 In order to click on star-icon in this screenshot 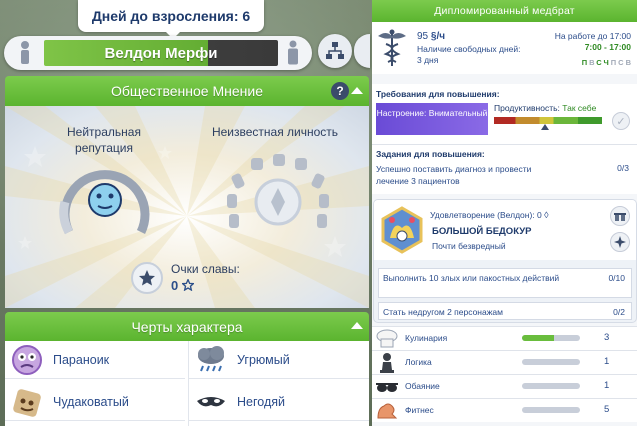, I will do `click(147, 278)`.